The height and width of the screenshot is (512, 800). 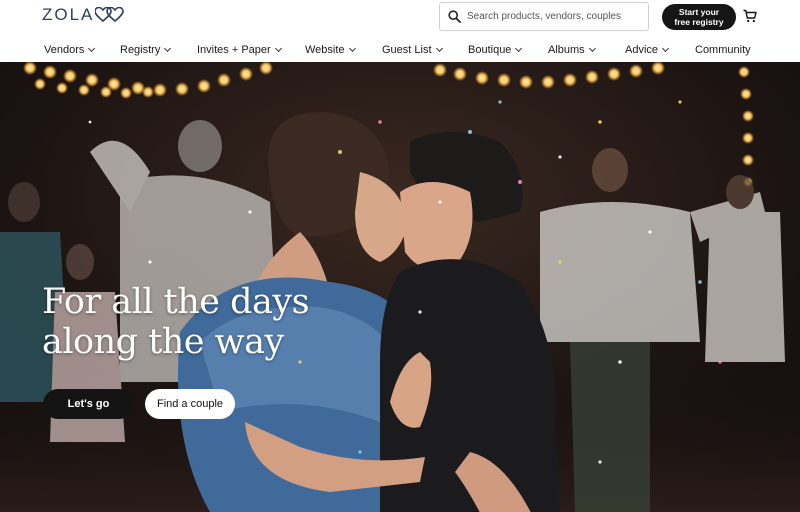 I want to click on nav-label: Invites + Paper, so click(x=234, y=50).